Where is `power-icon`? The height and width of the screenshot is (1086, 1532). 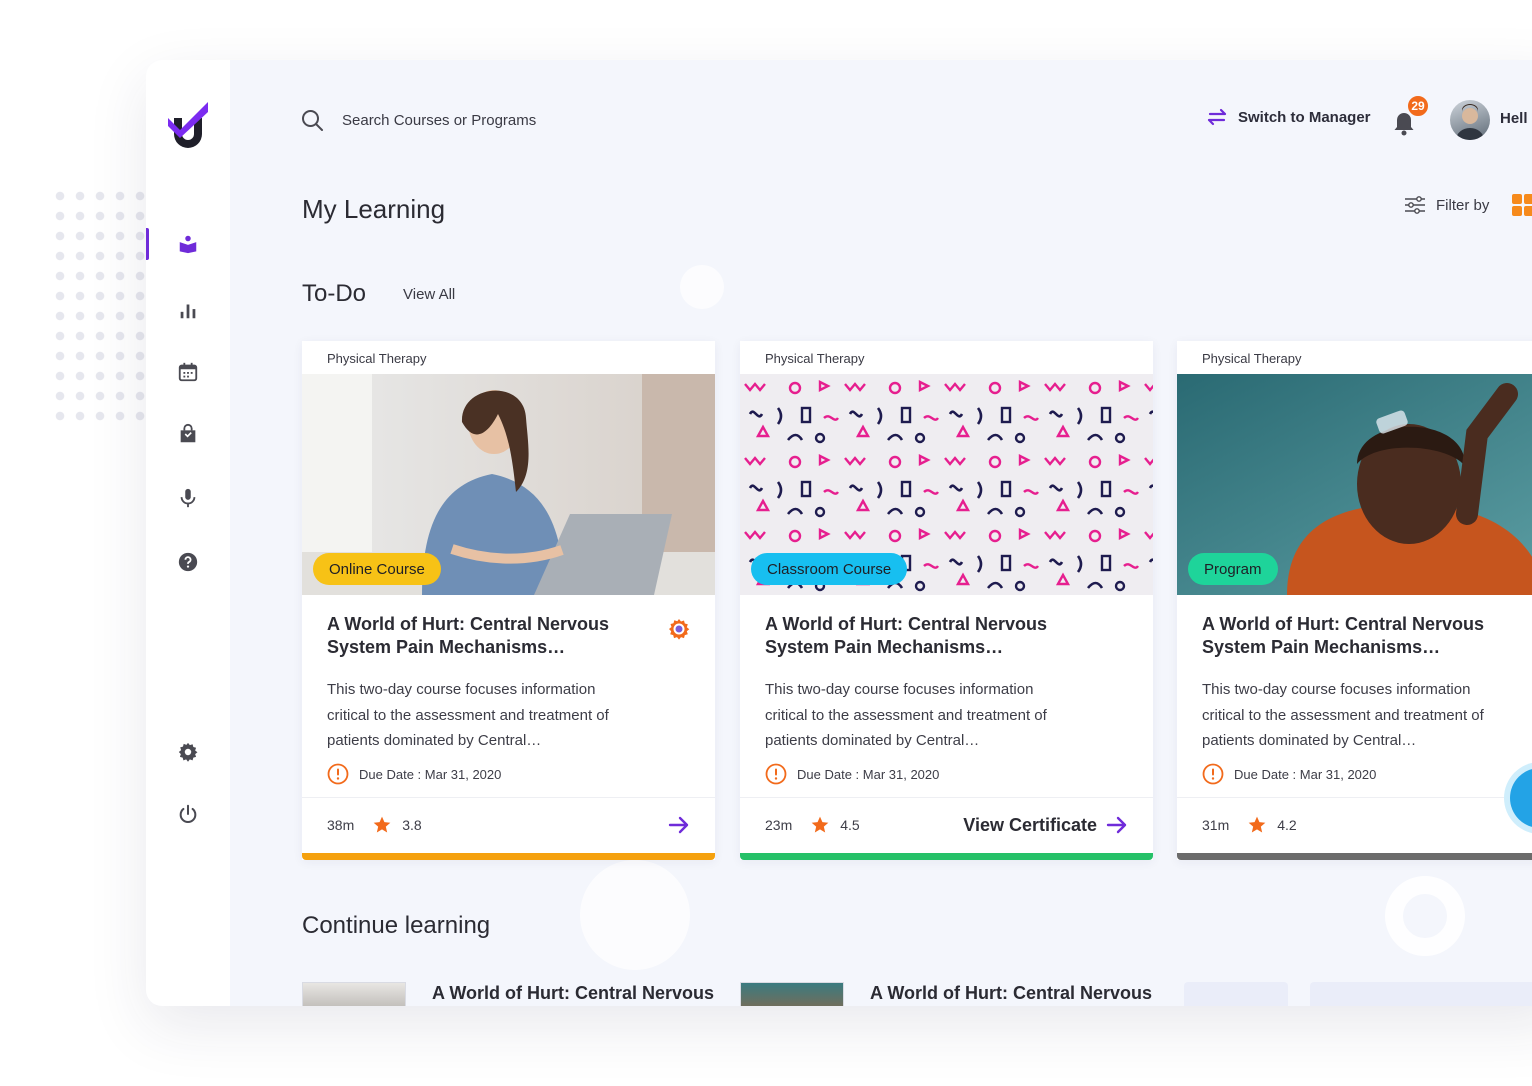
power-icon is located at coordinates (188, 813).